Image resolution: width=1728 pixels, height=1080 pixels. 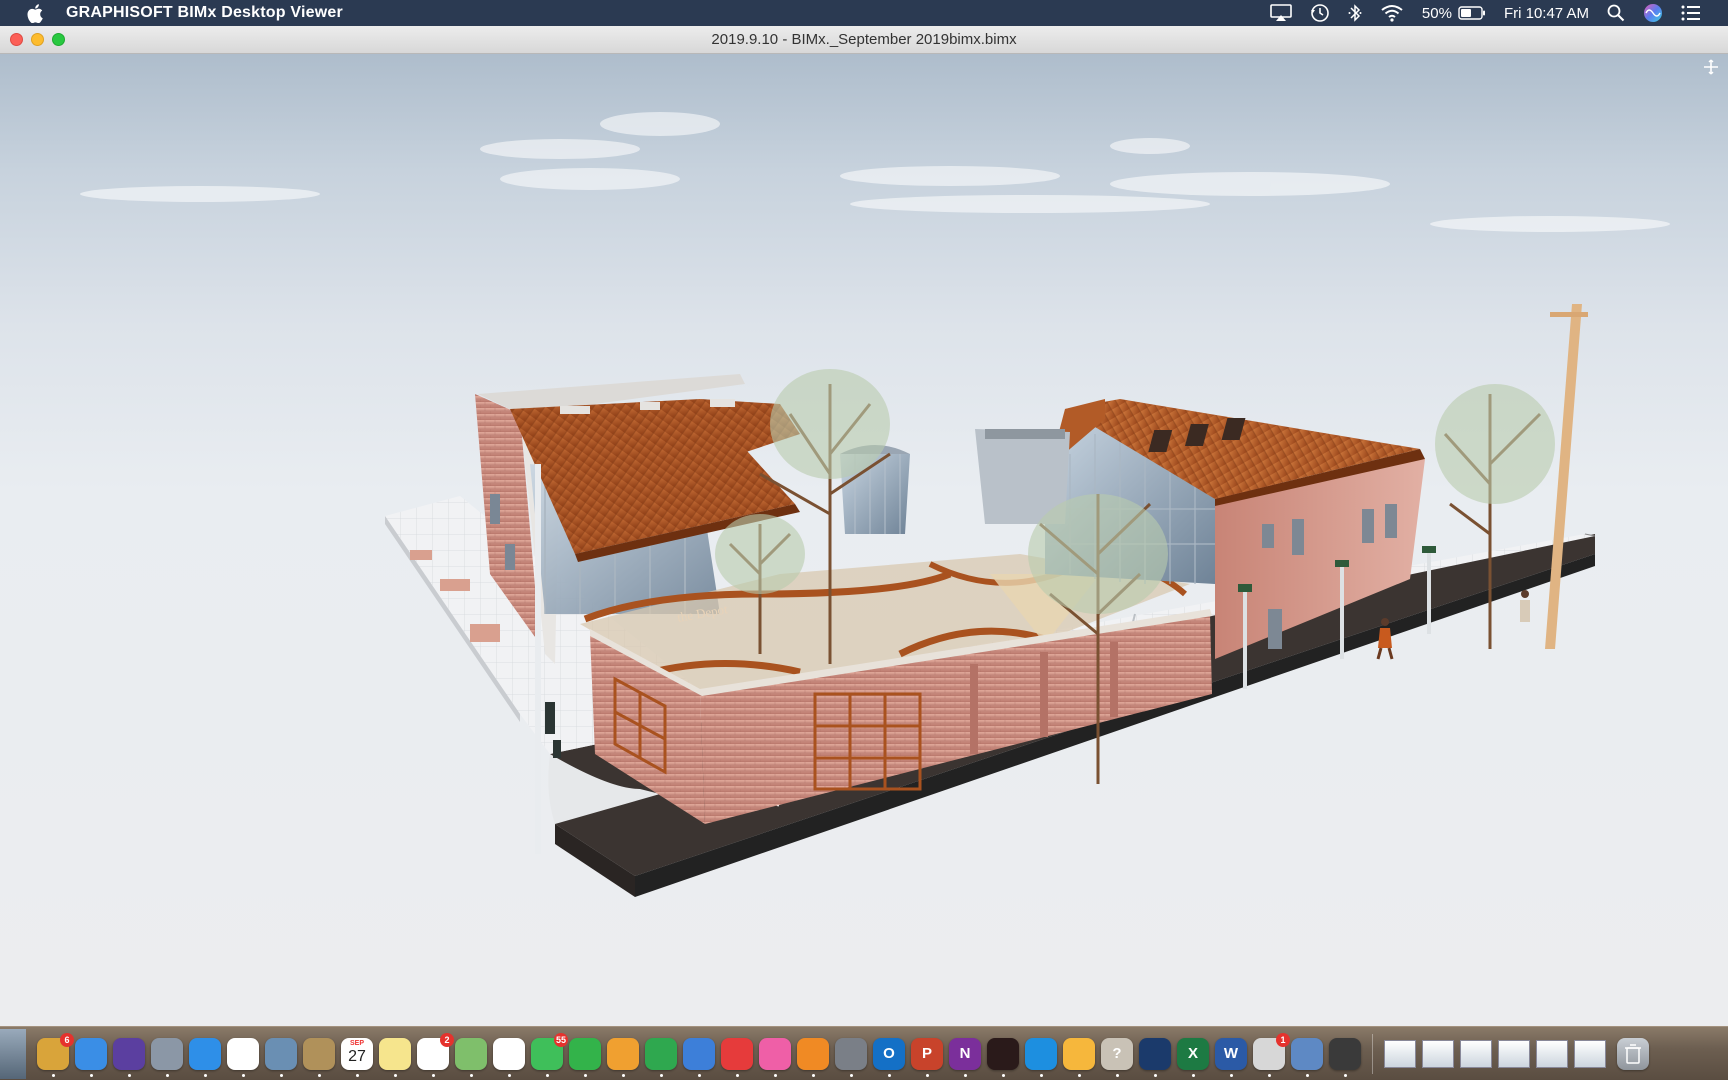 I want to click on trash-icon, so click(x=1633, y=1053).